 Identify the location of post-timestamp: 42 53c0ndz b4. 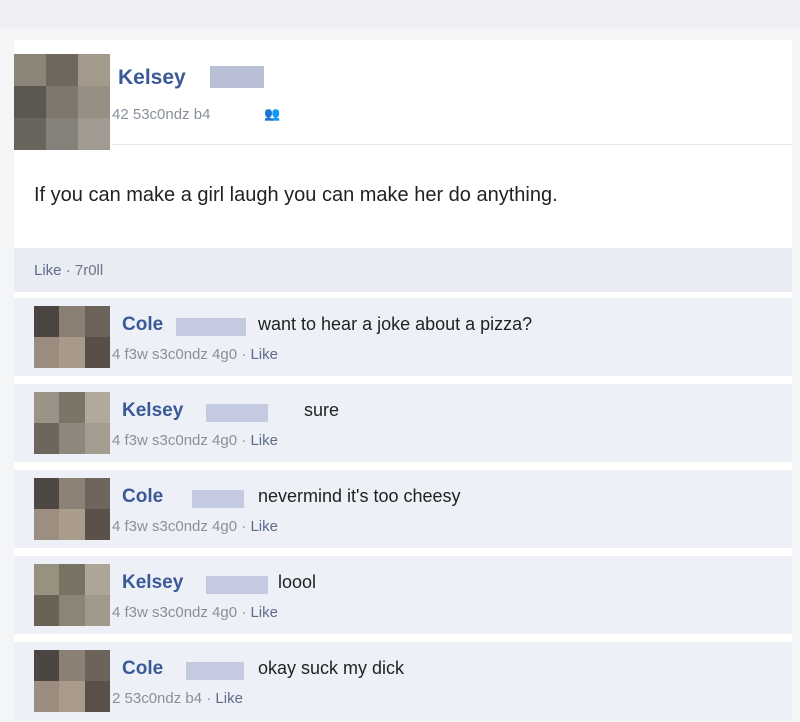
(161, 114).